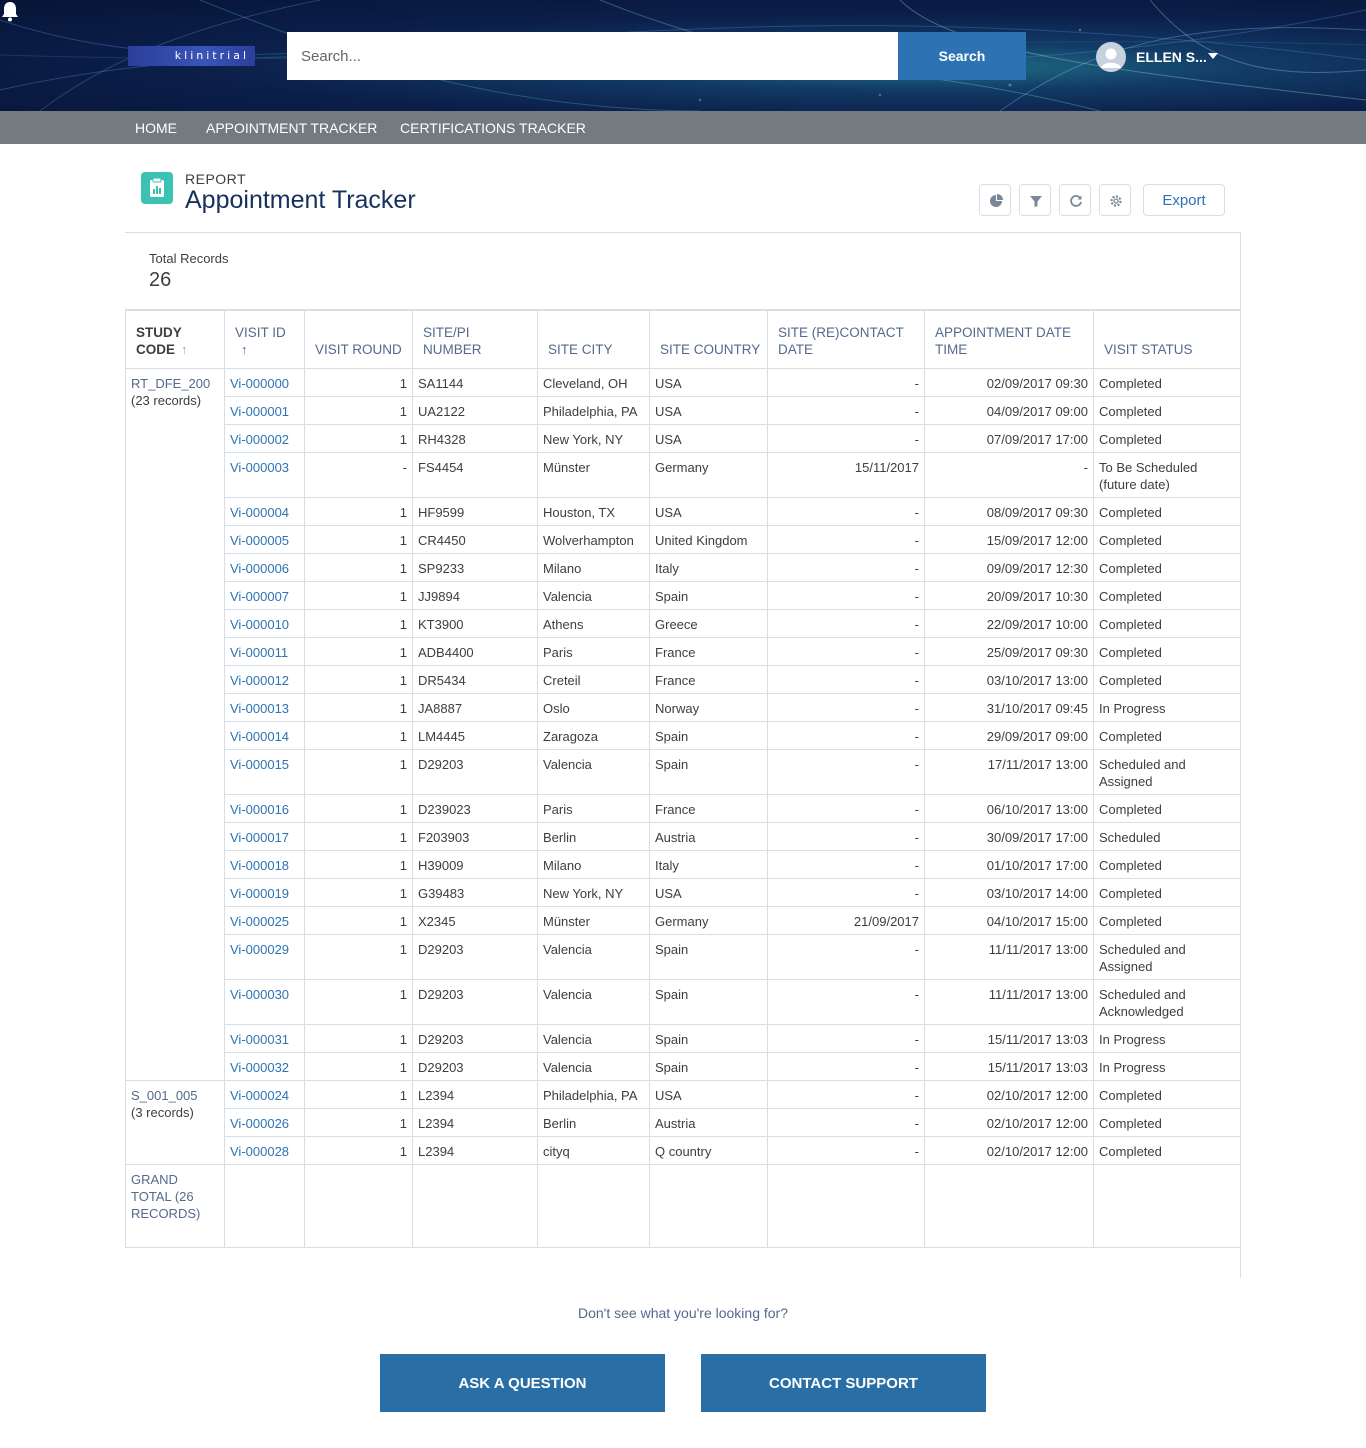 This screenshot has width=1366, height=1448. Describe the element at coordinates (708, 339) in the screenshot. I see `column-header: SITE COUNTRY` at that location.